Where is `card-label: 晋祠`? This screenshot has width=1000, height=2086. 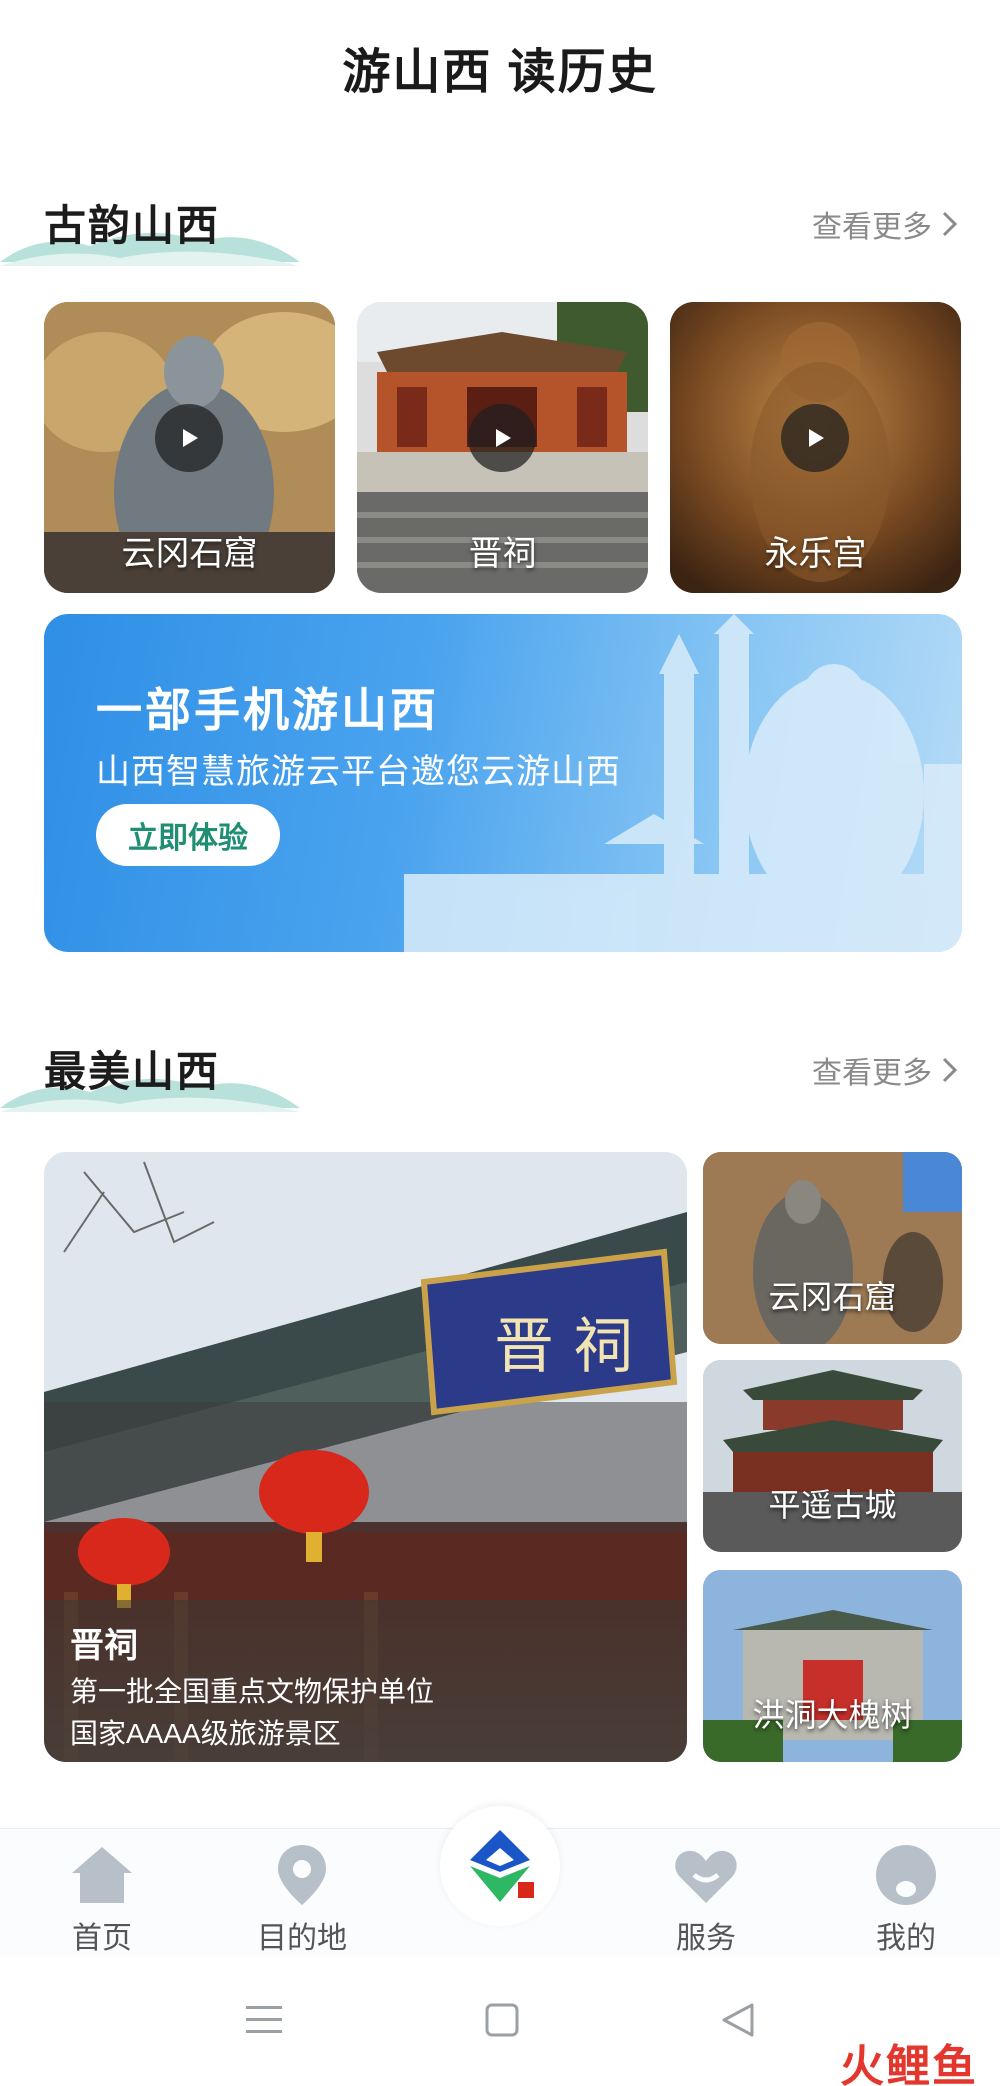 card-label: 晋祠 is located at coordinates (502, 554).